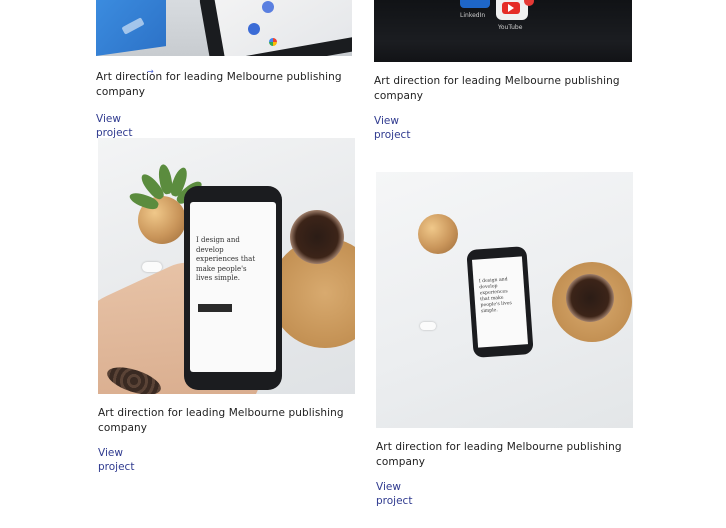 This screenshot has width=726, height=528. I want to click on phone-screen, so click(233, 287).